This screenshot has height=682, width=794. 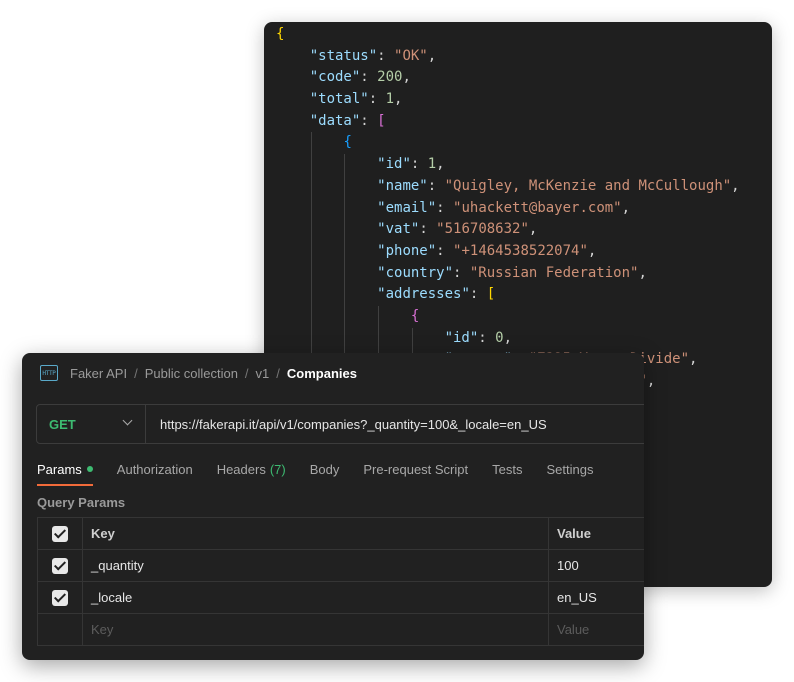 I want to click on param-key: _locale, so click(x=315, y=597).